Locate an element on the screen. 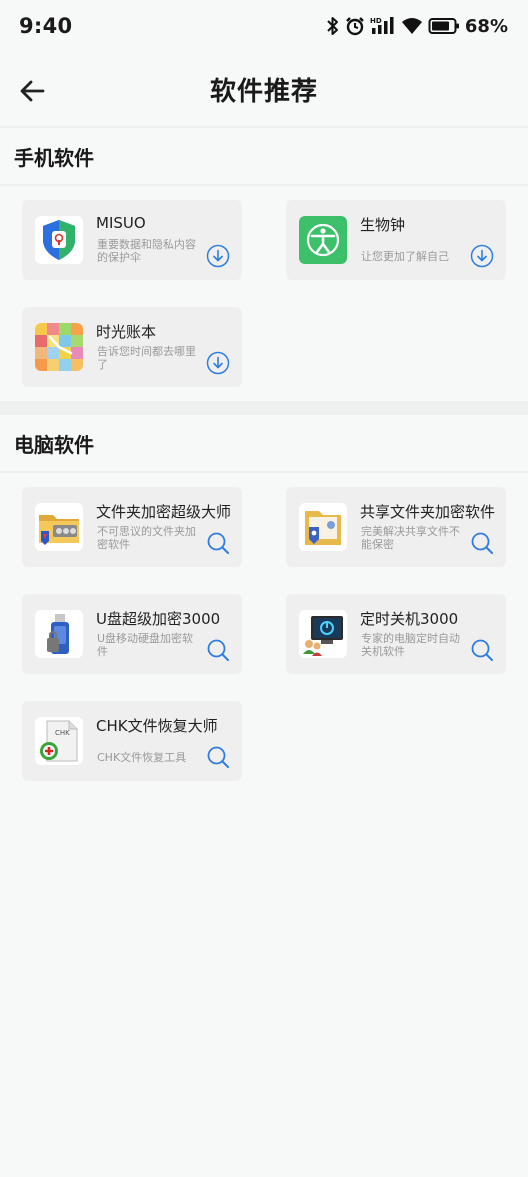  app-card-usb-encryption: U盘超级加密3000 U盘移动硬盘加密软件 is located at coordinates (132, 634).